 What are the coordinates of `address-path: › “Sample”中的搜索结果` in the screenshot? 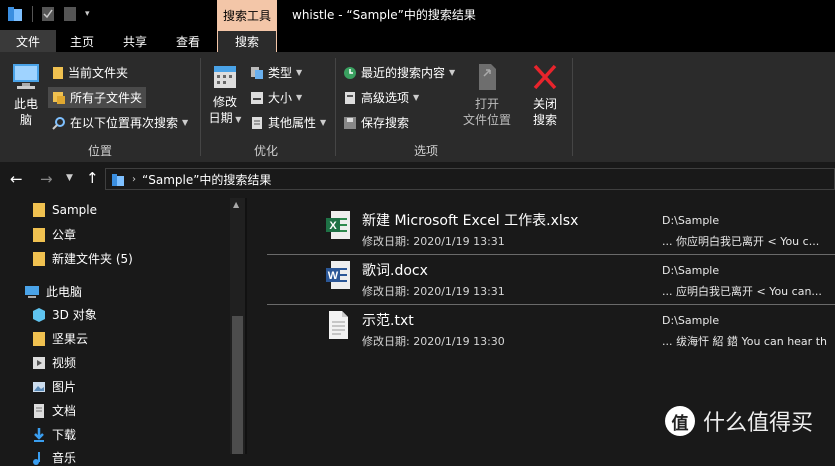 It's located at (190, 179).